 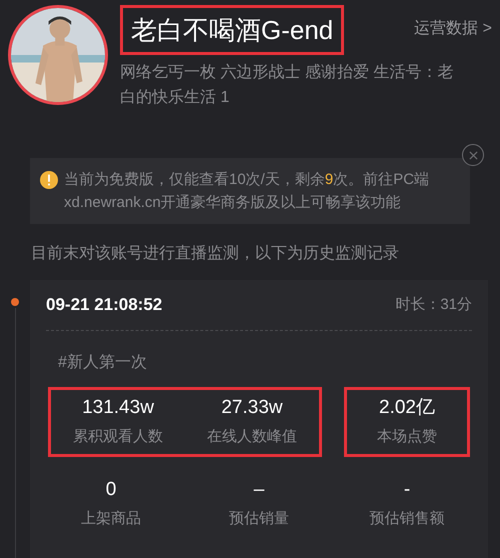 I want to click on stat-value: 2.02亿, so click(x=407, y=408).